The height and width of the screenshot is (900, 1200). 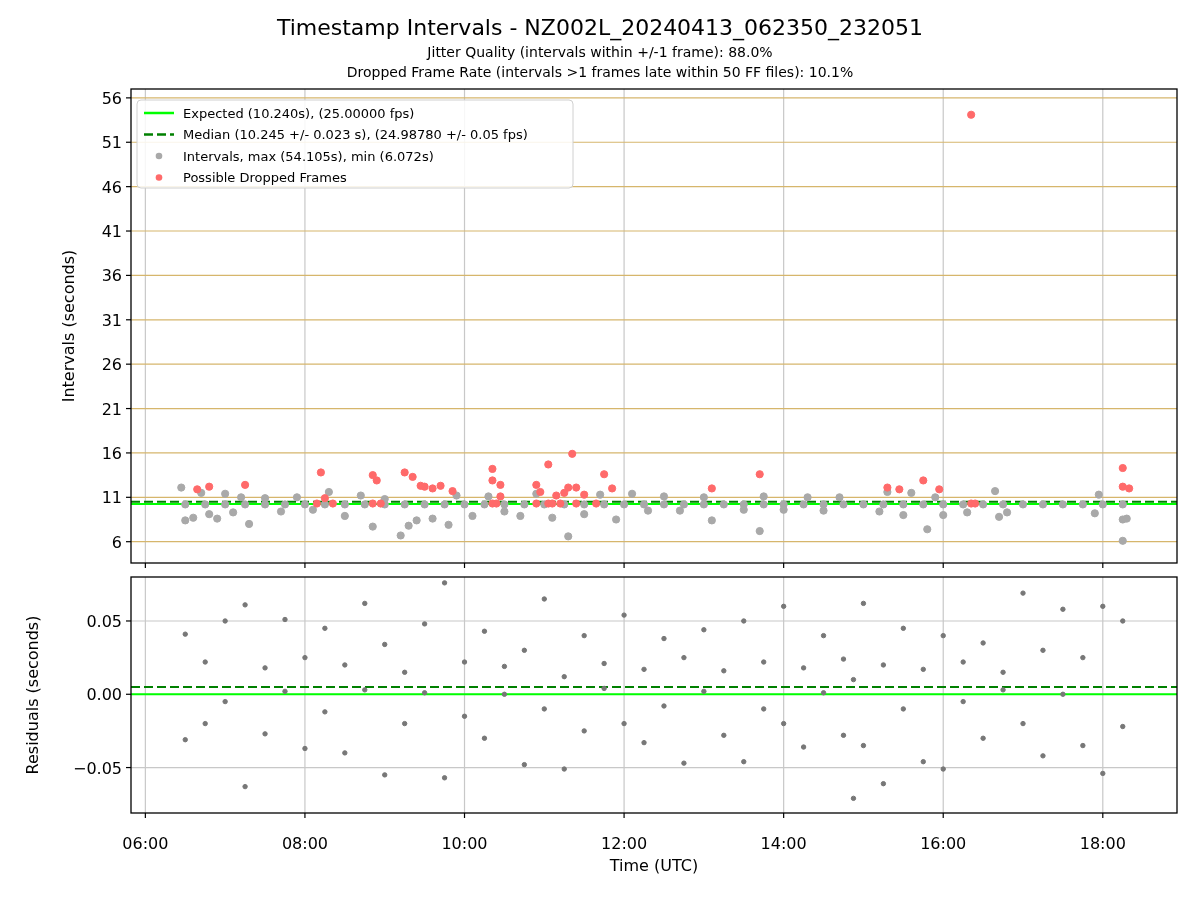 I want to click on x-axis-label: Time (UTC), so click(x=654, y=865).